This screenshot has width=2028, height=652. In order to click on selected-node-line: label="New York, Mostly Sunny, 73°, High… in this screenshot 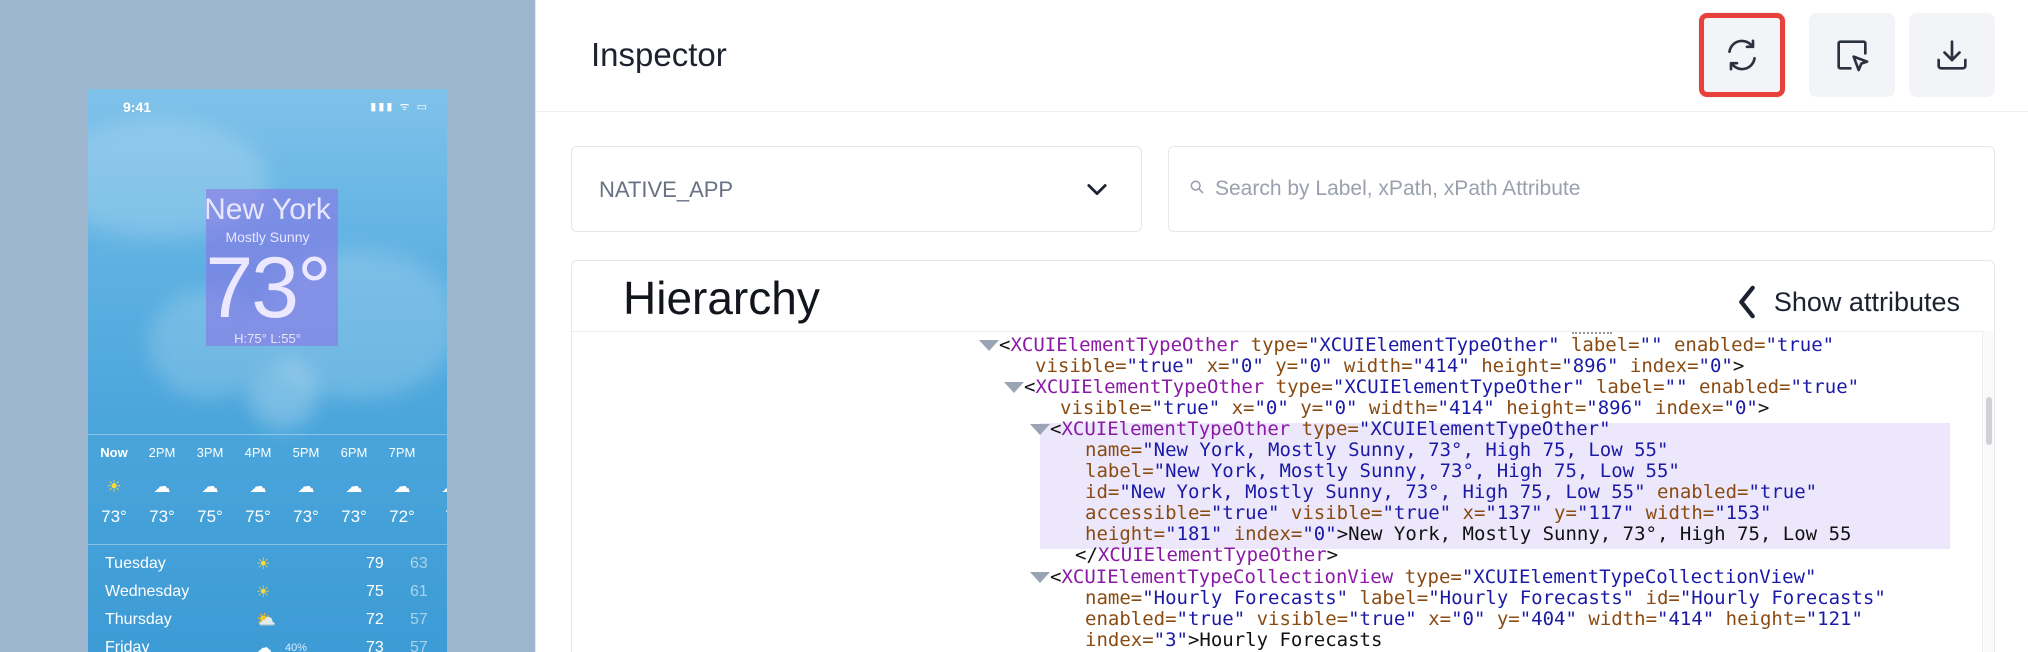, I will do `click(1382, 471)`.